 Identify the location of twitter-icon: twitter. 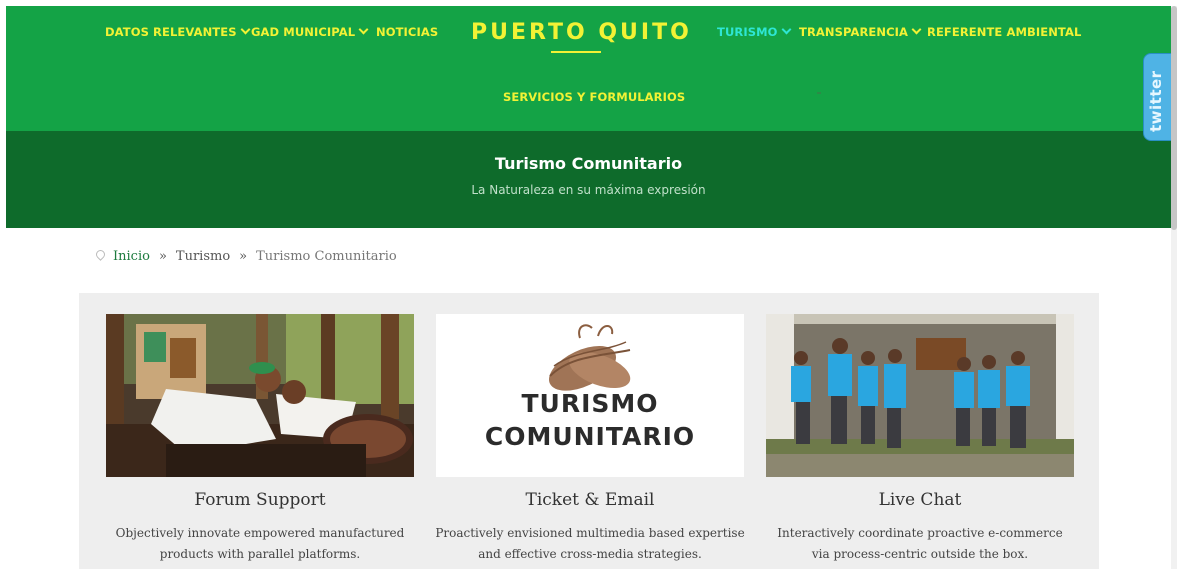
(1156, 101).